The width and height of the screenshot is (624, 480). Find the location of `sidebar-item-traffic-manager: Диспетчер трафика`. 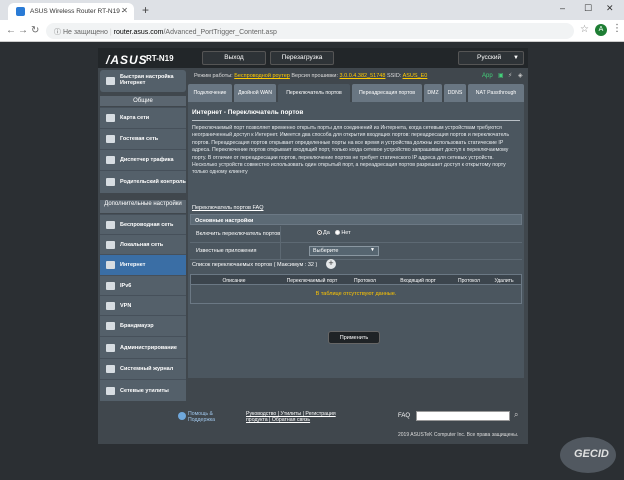

sidebar-item-traffic-manager: Диспетчер трафика is located at coordinates (143, 159).